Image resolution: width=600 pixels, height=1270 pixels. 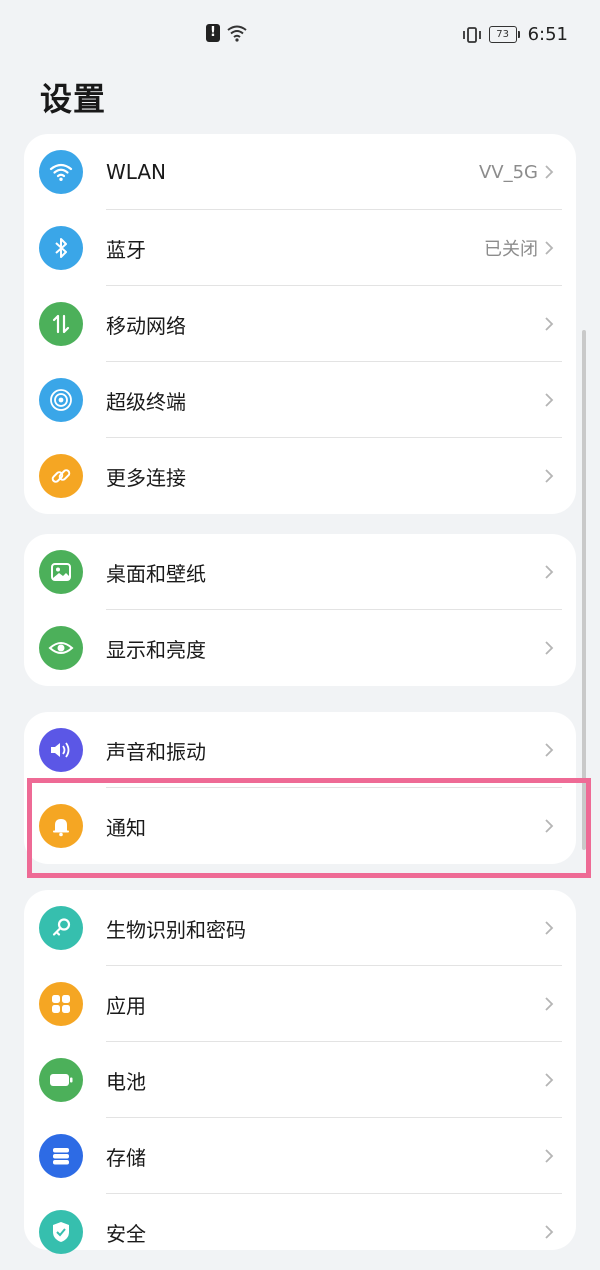 I want to click on status-time: 6:51, so click(x=547, y=34).